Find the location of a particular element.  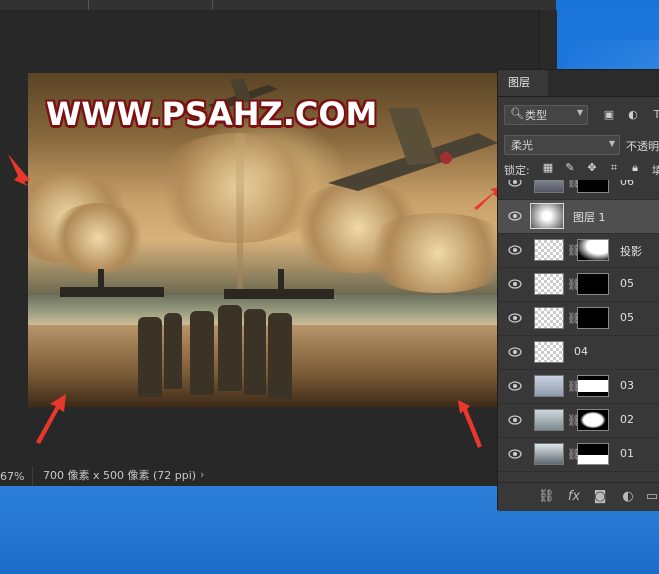

type-filter-icon: T is located at coordinates (655, 114).